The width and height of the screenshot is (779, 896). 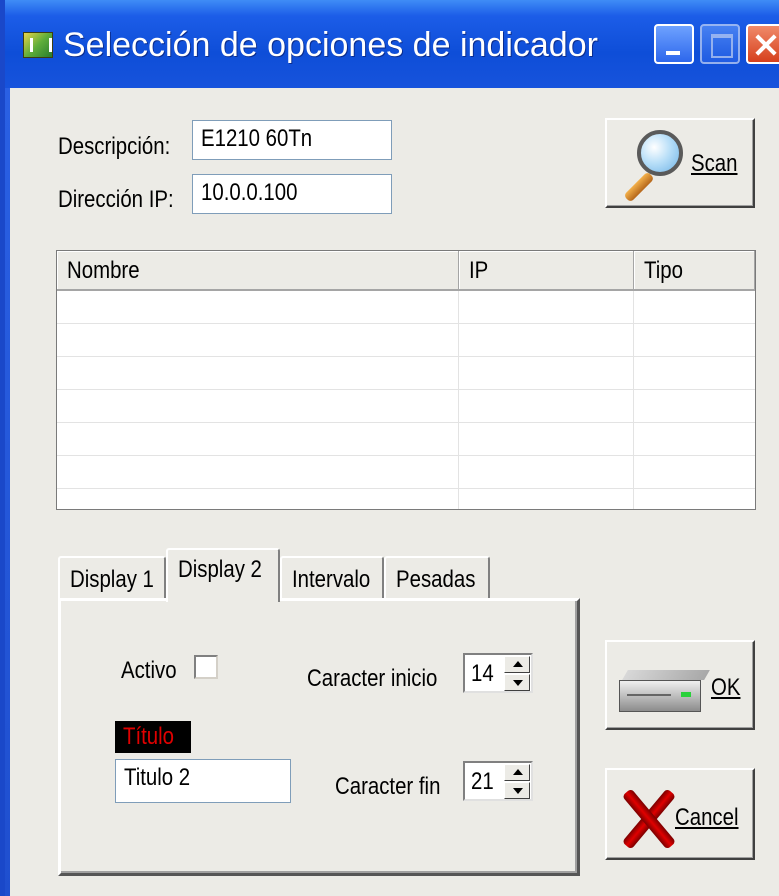 I want to click on tab-intervalo: Intervalo, so click(x=332, y=578).